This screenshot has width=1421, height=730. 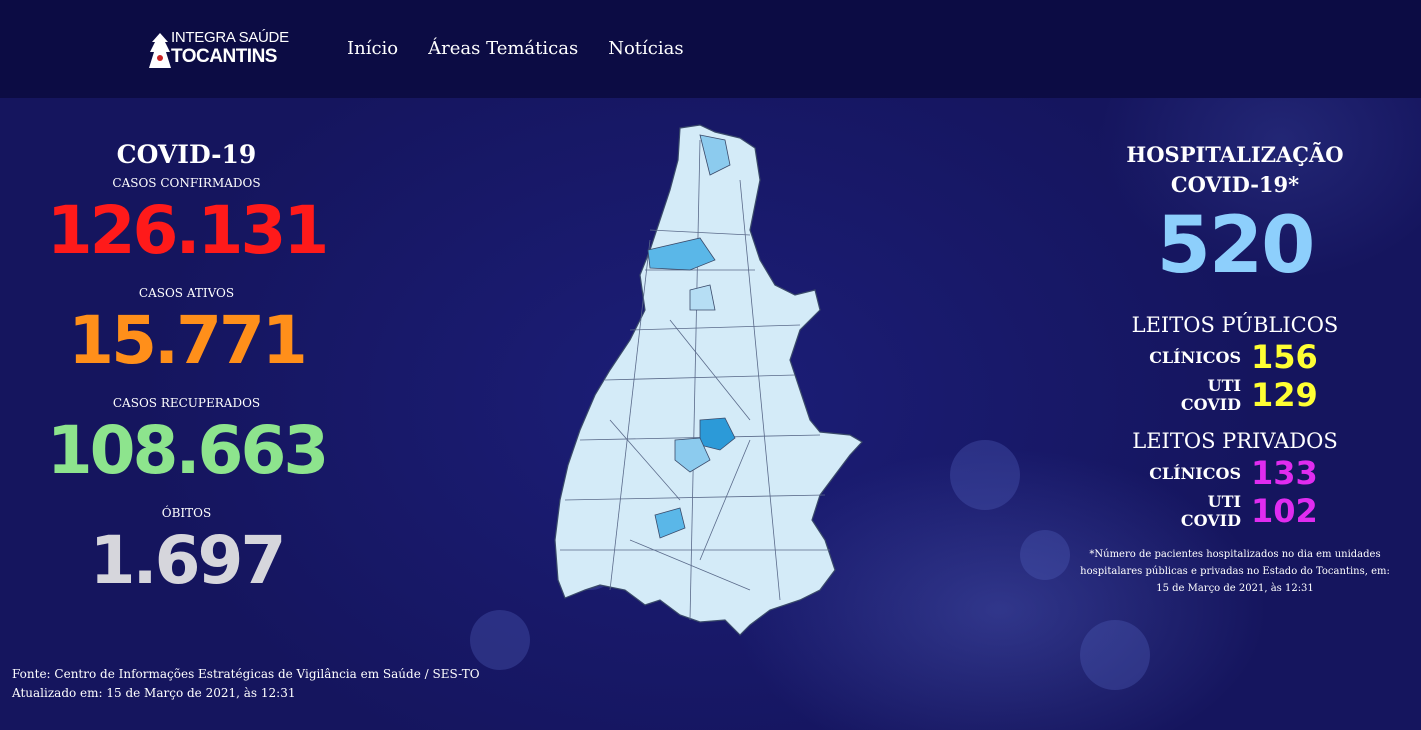 What do you see at coordinates (230, 37) in the screenshot?
I see `logo-text-line1: INTEGRA SAÚDE` at bounding box center [230, 37].